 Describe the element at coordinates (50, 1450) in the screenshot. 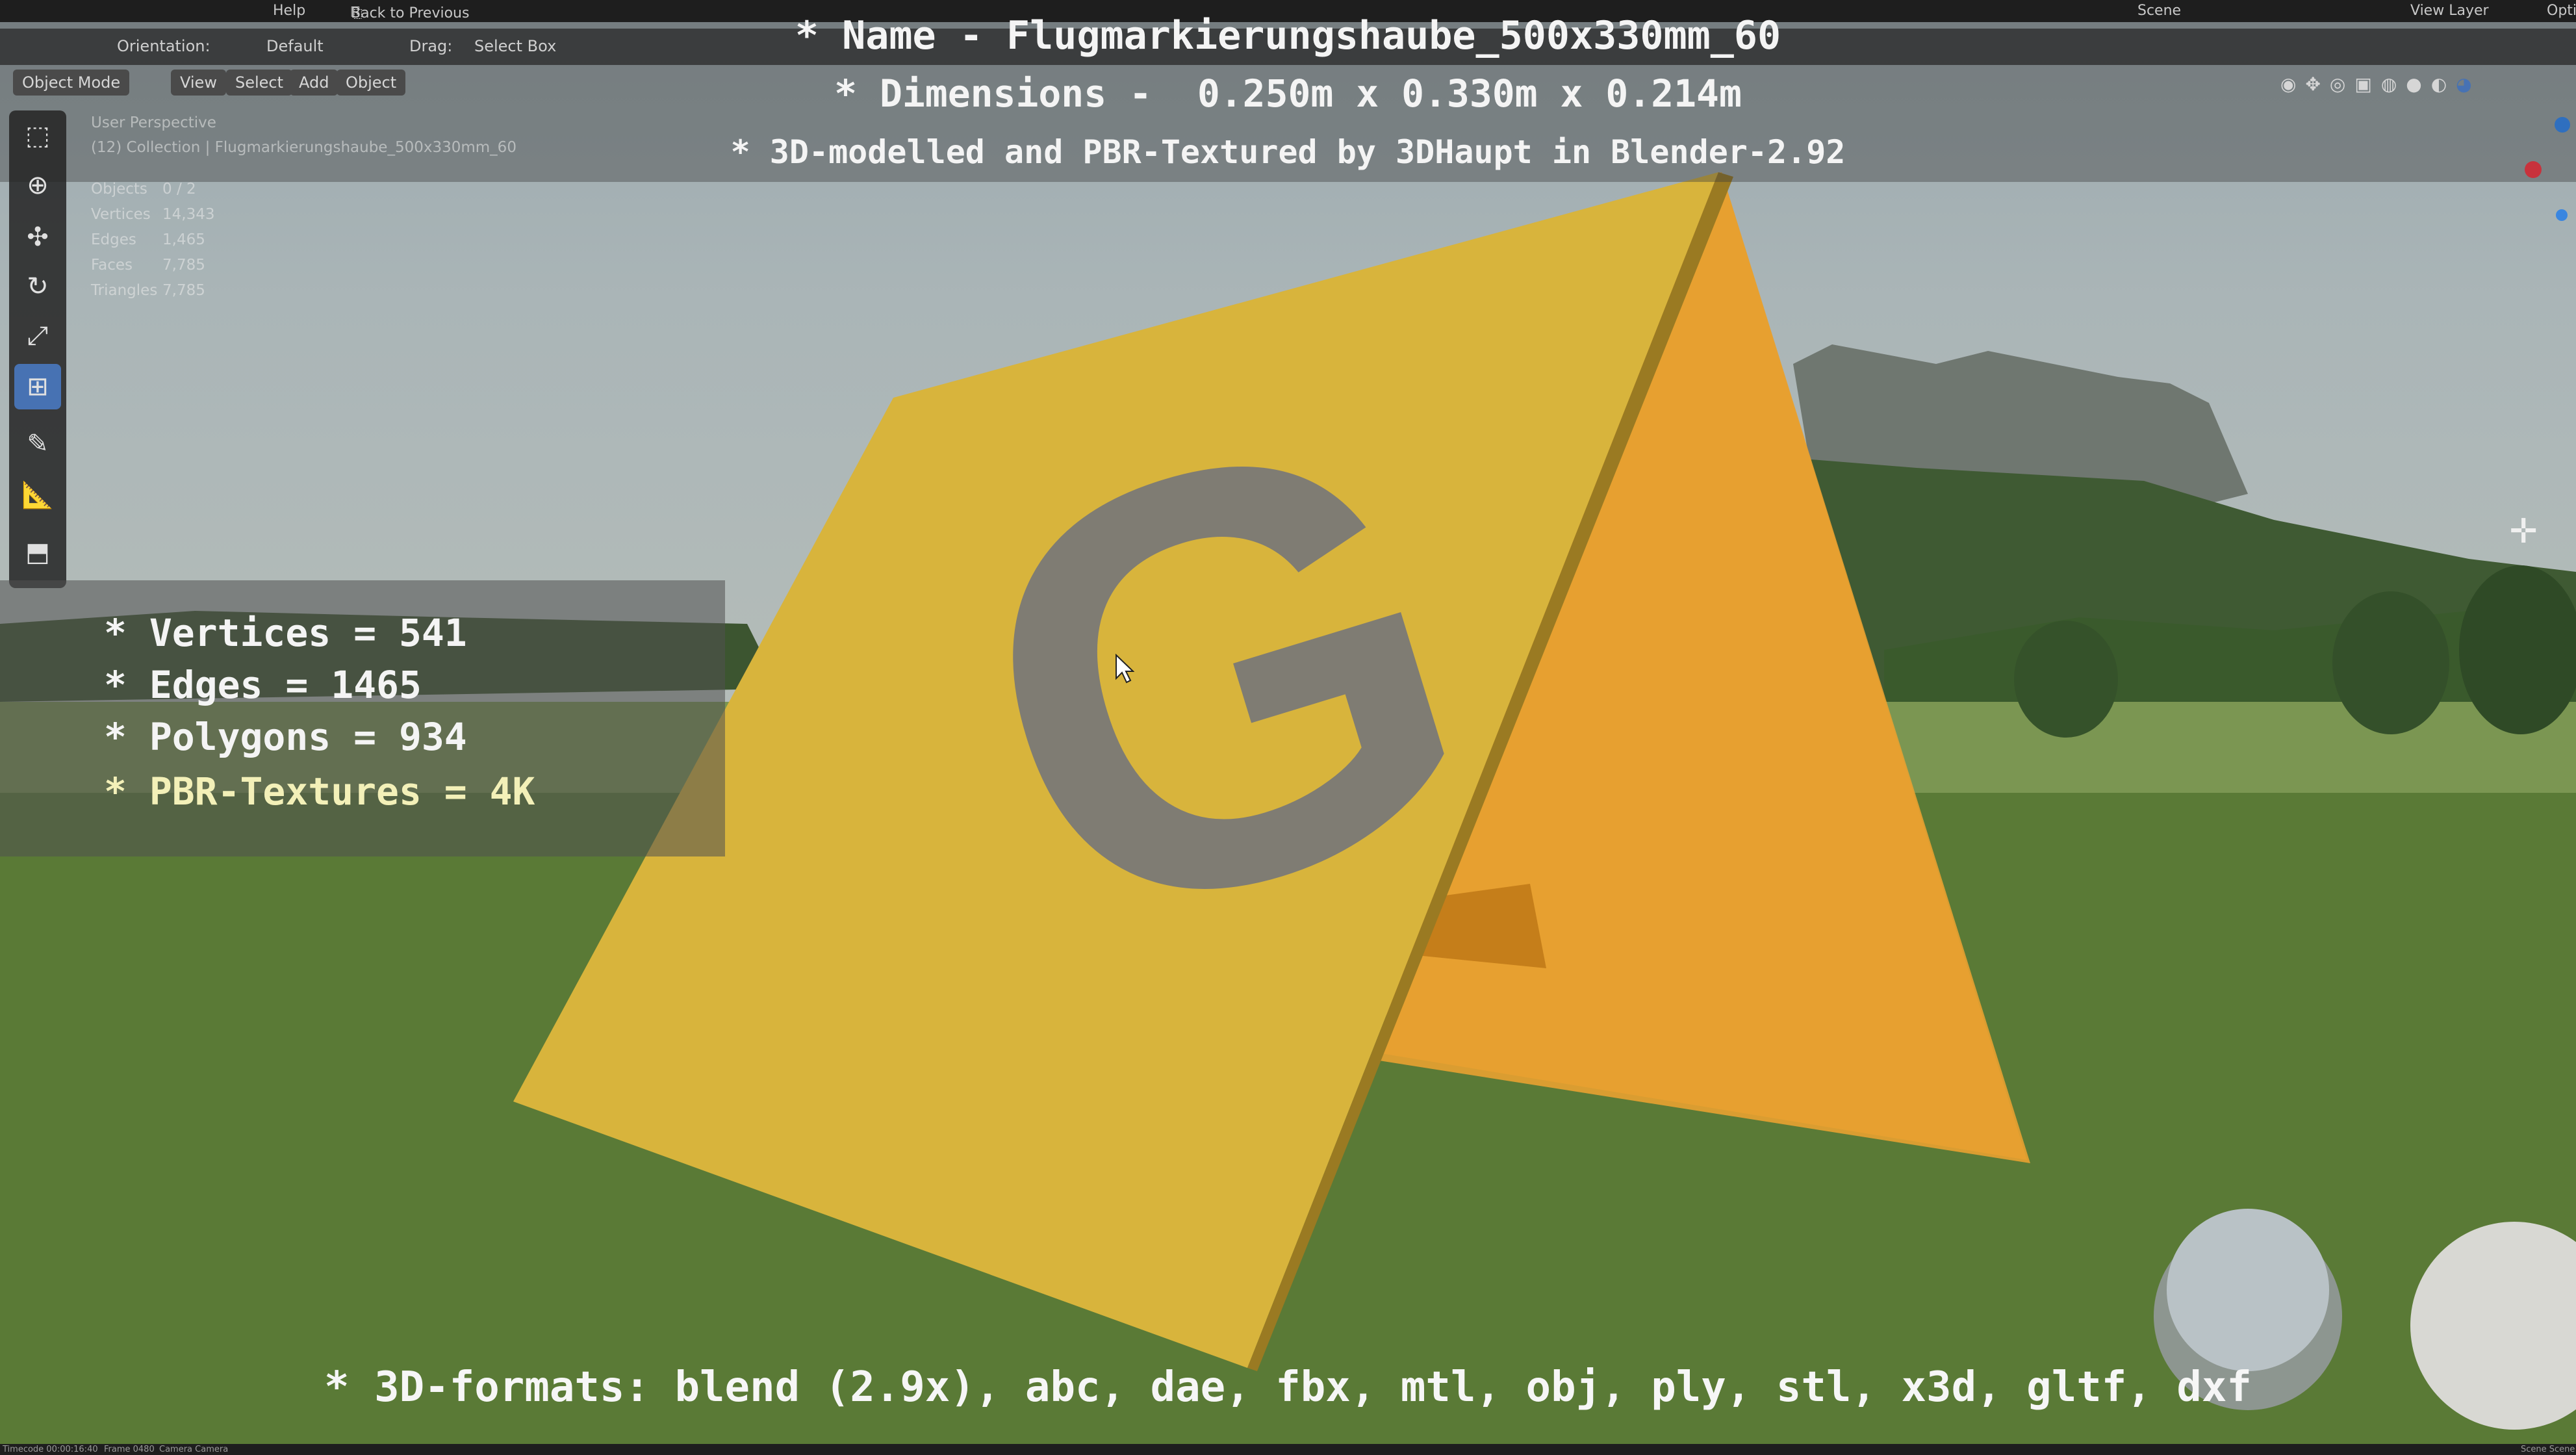

I see `status-timecode: Timecode 00:00:16:40` at that location.